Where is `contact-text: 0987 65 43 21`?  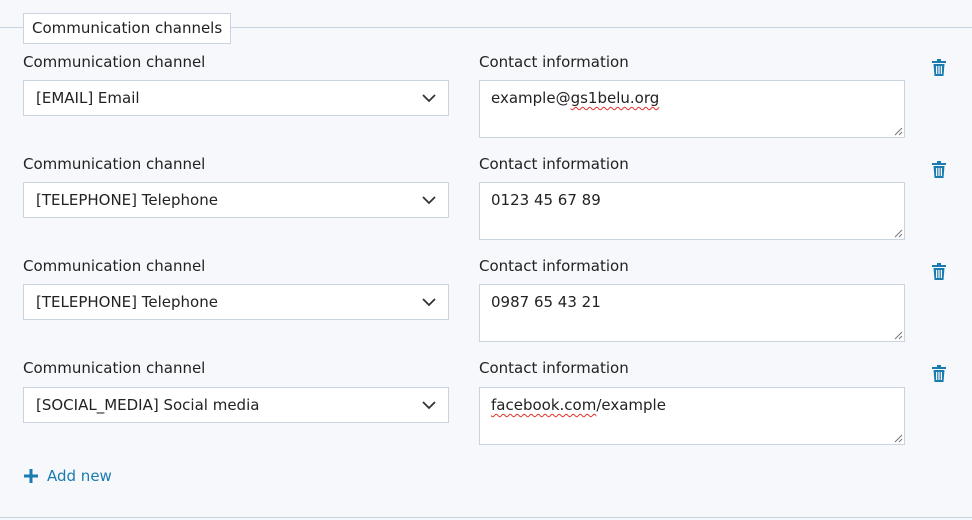
contact-text: 0987 65 43 21 is located at coordinates (546, 302).